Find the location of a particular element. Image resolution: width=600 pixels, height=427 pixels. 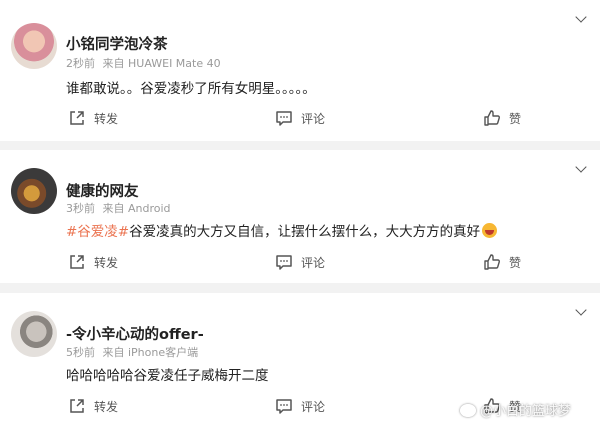

username: -令小辛心动的offer- is located at coordinates (135, 333).